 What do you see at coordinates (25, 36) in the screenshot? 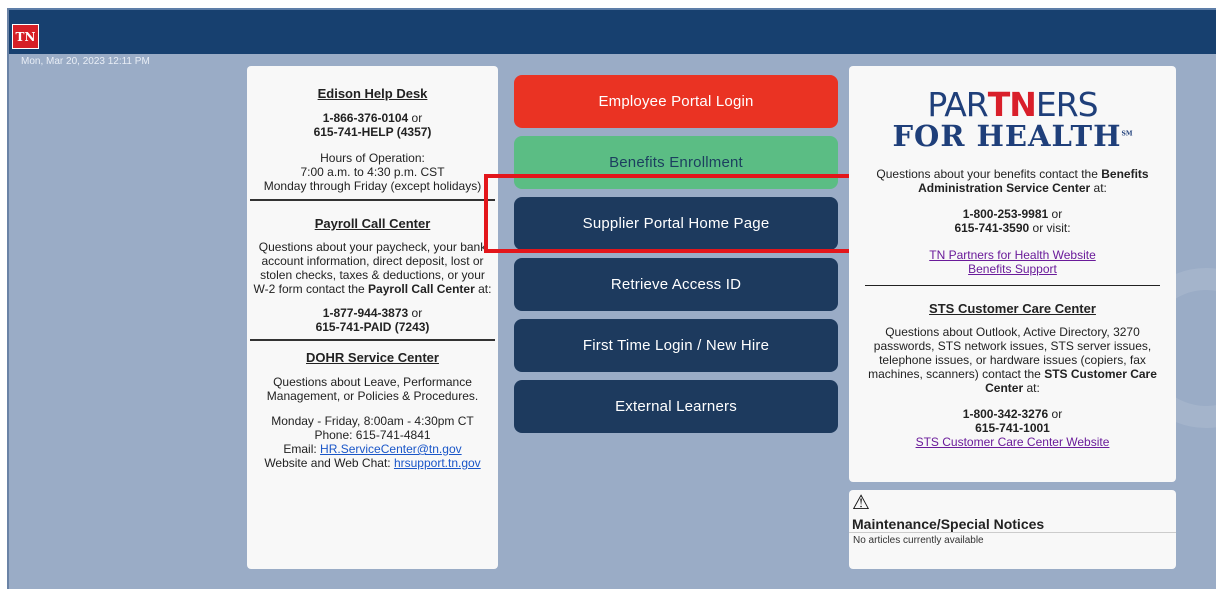
I see `tn-logo: TN` at bounding box center [25, 36].